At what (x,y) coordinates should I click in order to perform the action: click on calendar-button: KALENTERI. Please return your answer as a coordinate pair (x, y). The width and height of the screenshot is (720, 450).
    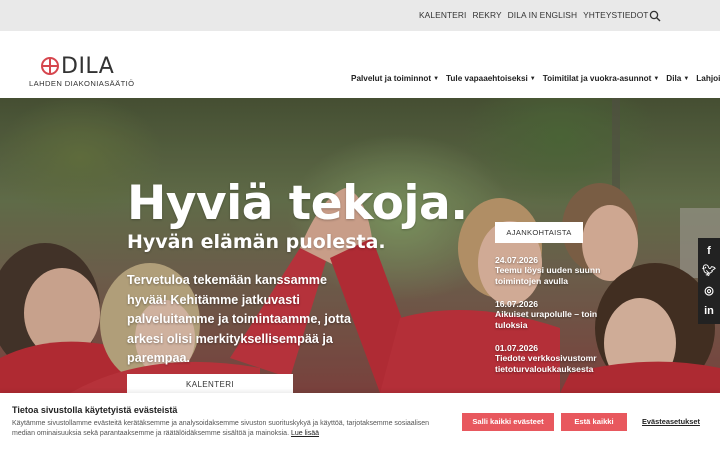
    Looking at the image, I should click on (210, 383).